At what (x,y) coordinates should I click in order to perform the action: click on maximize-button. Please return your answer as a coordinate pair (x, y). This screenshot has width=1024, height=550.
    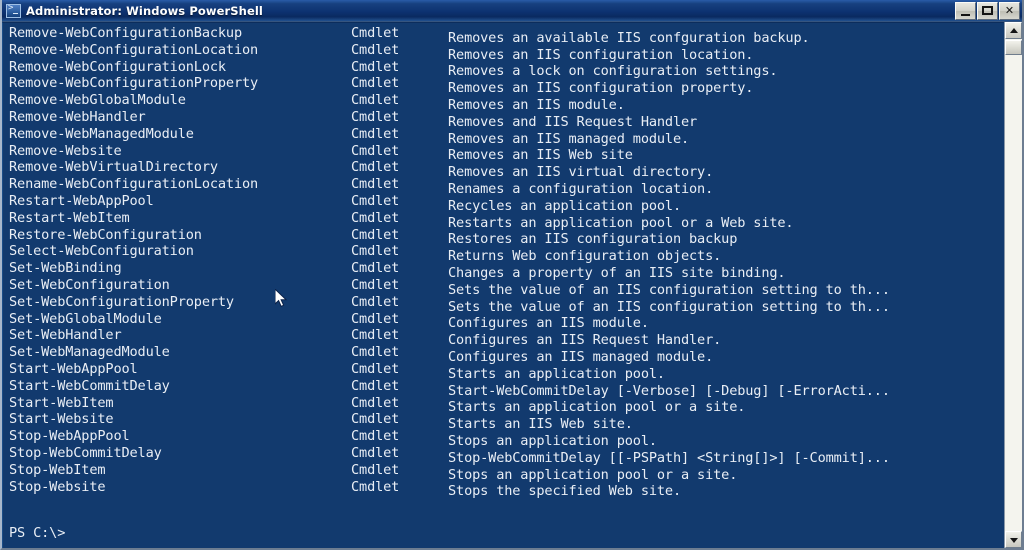
    Looking at the image, I should click on (987, 10).